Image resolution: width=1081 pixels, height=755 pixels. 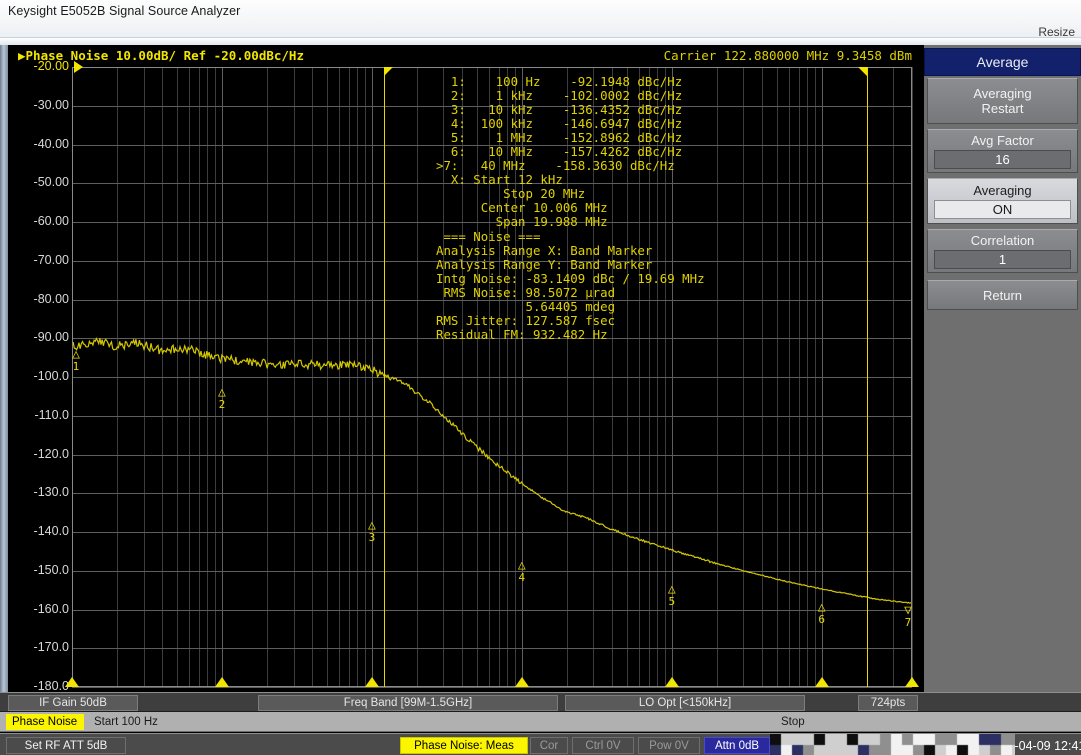 What do you see at coordinates (45, 722) in the screenshot?
I see `status-phase-noise-tag: Phase Noise` at bounding box center [45, 722].